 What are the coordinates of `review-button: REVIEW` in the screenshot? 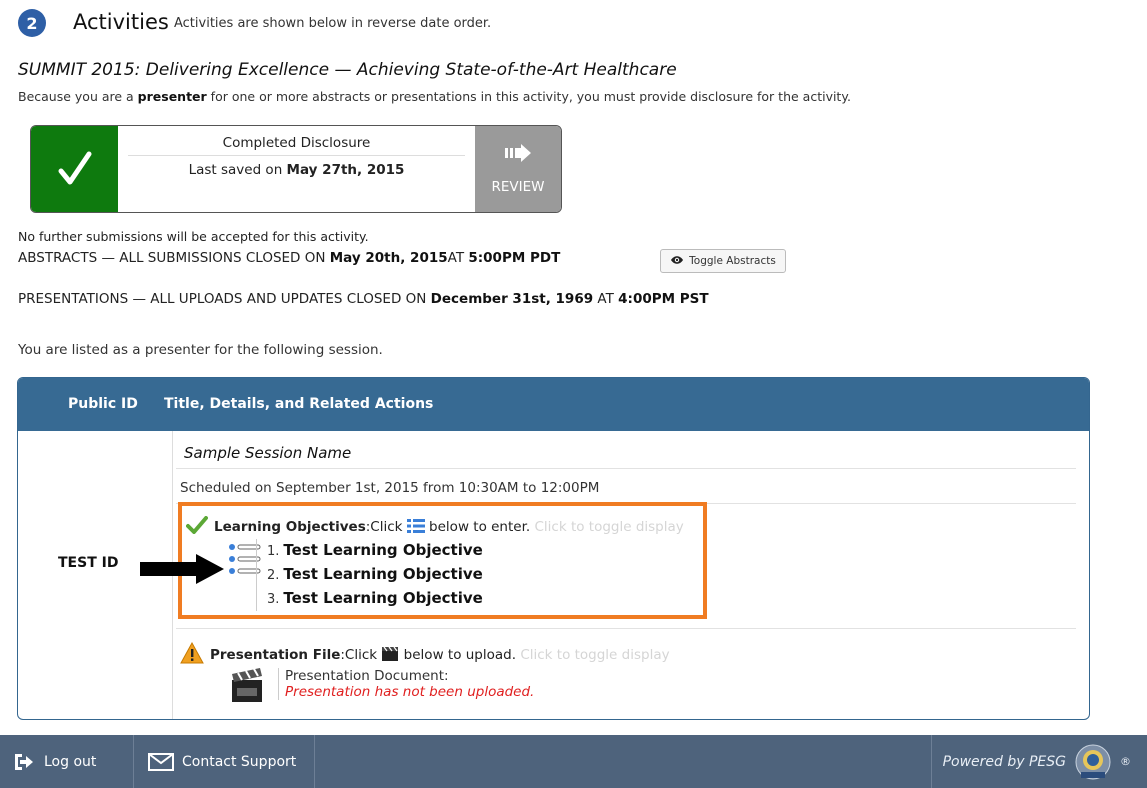 It's located at (518, 169).